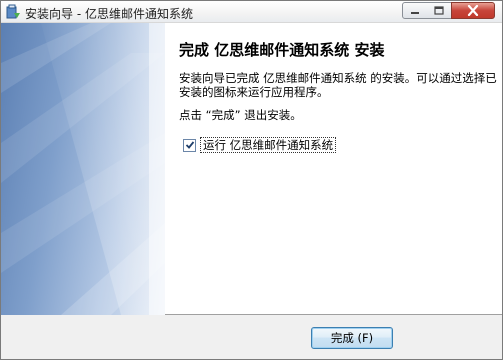 This screenshot has height=360, width=503. What do you see at coordinates (109, 14) in the screenshot?
I see `window-title: 安装向导 - 亿思维邮件通知系统` at bounding box center [109, 14].